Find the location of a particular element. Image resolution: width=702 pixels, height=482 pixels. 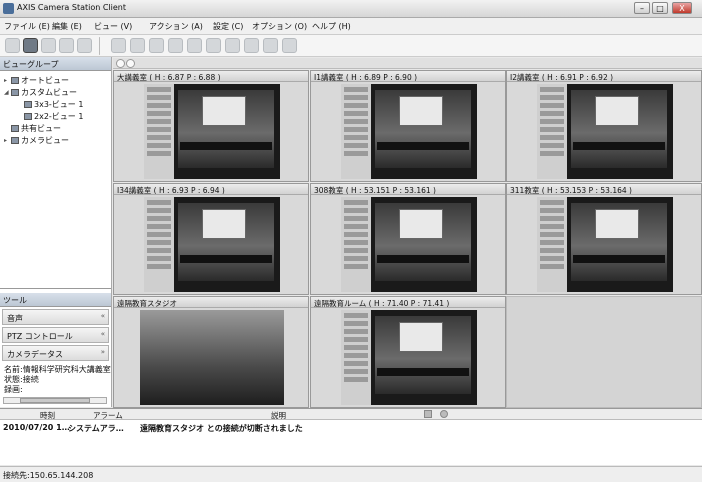

record-icon is located at coordinates (251, 45).